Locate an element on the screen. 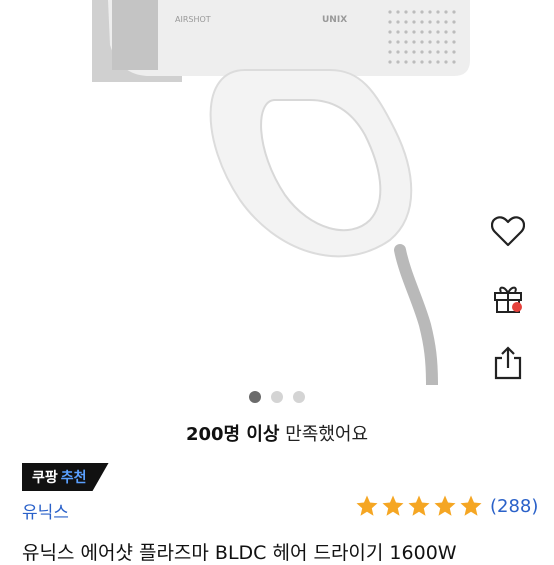 This screenshot has width=554, height=565. carousel-indicator is located at coordinates (277, 397).